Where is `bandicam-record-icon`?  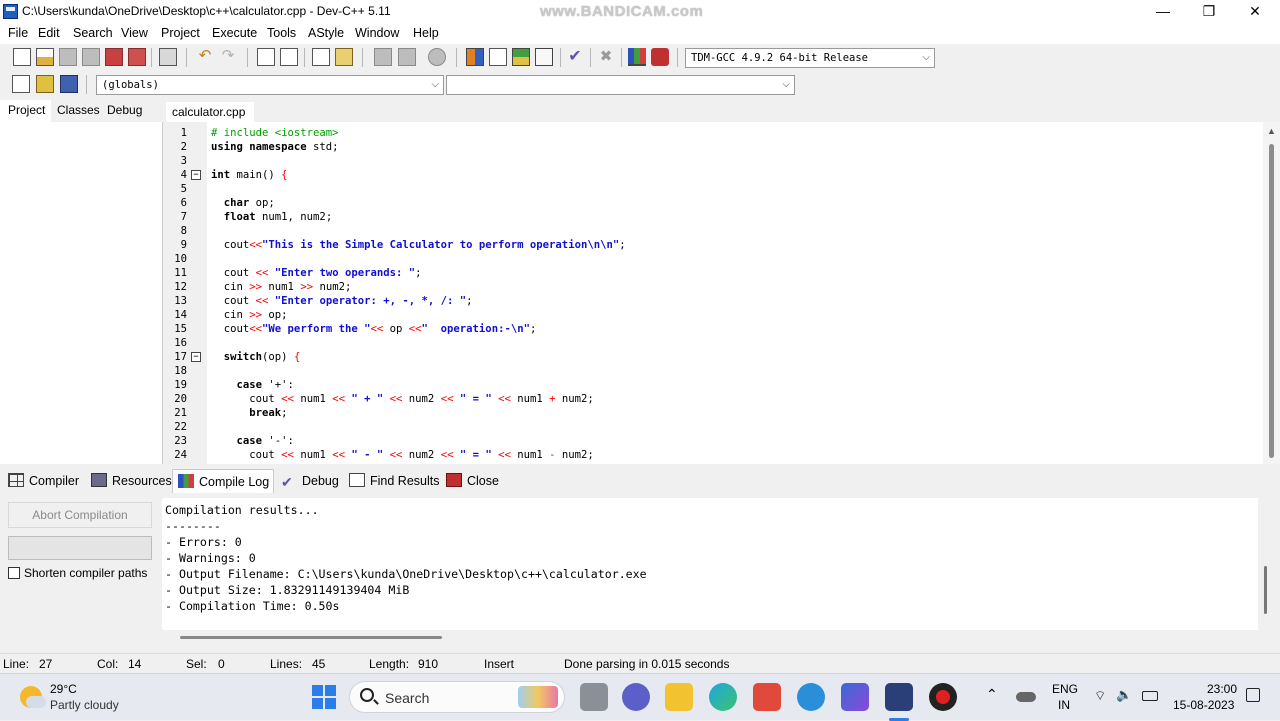 bandicam-record-icon is located at coordinates (943, 697).